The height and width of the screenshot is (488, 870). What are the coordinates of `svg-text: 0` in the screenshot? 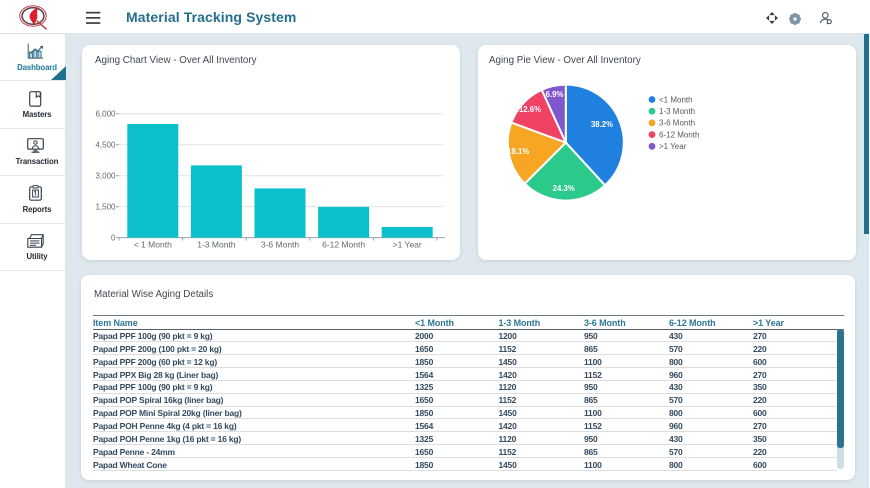 It's located at (113, 237).